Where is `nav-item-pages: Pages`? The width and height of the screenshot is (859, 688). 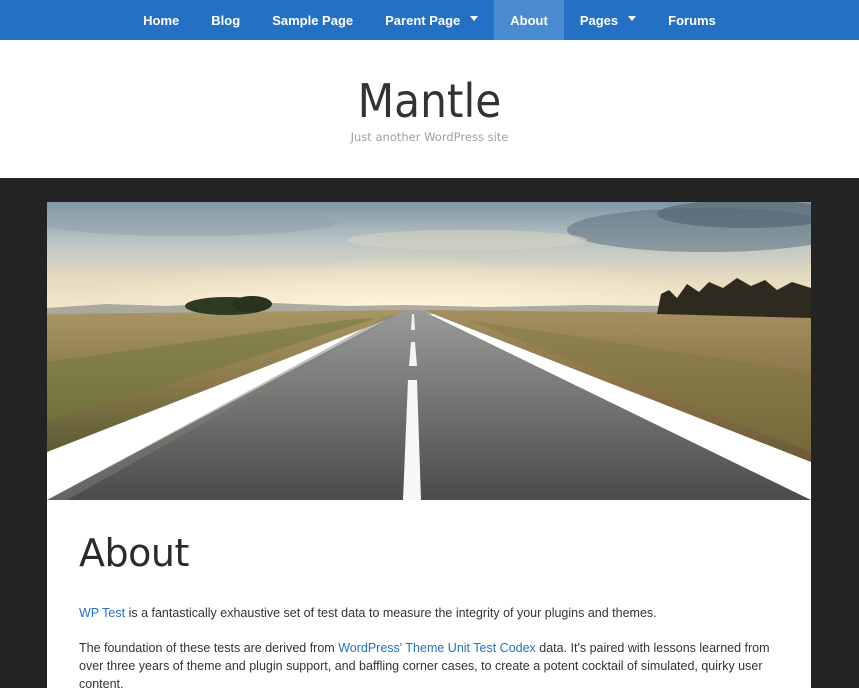 nav-item-pages: Pages is located at coordinates (608, 20).